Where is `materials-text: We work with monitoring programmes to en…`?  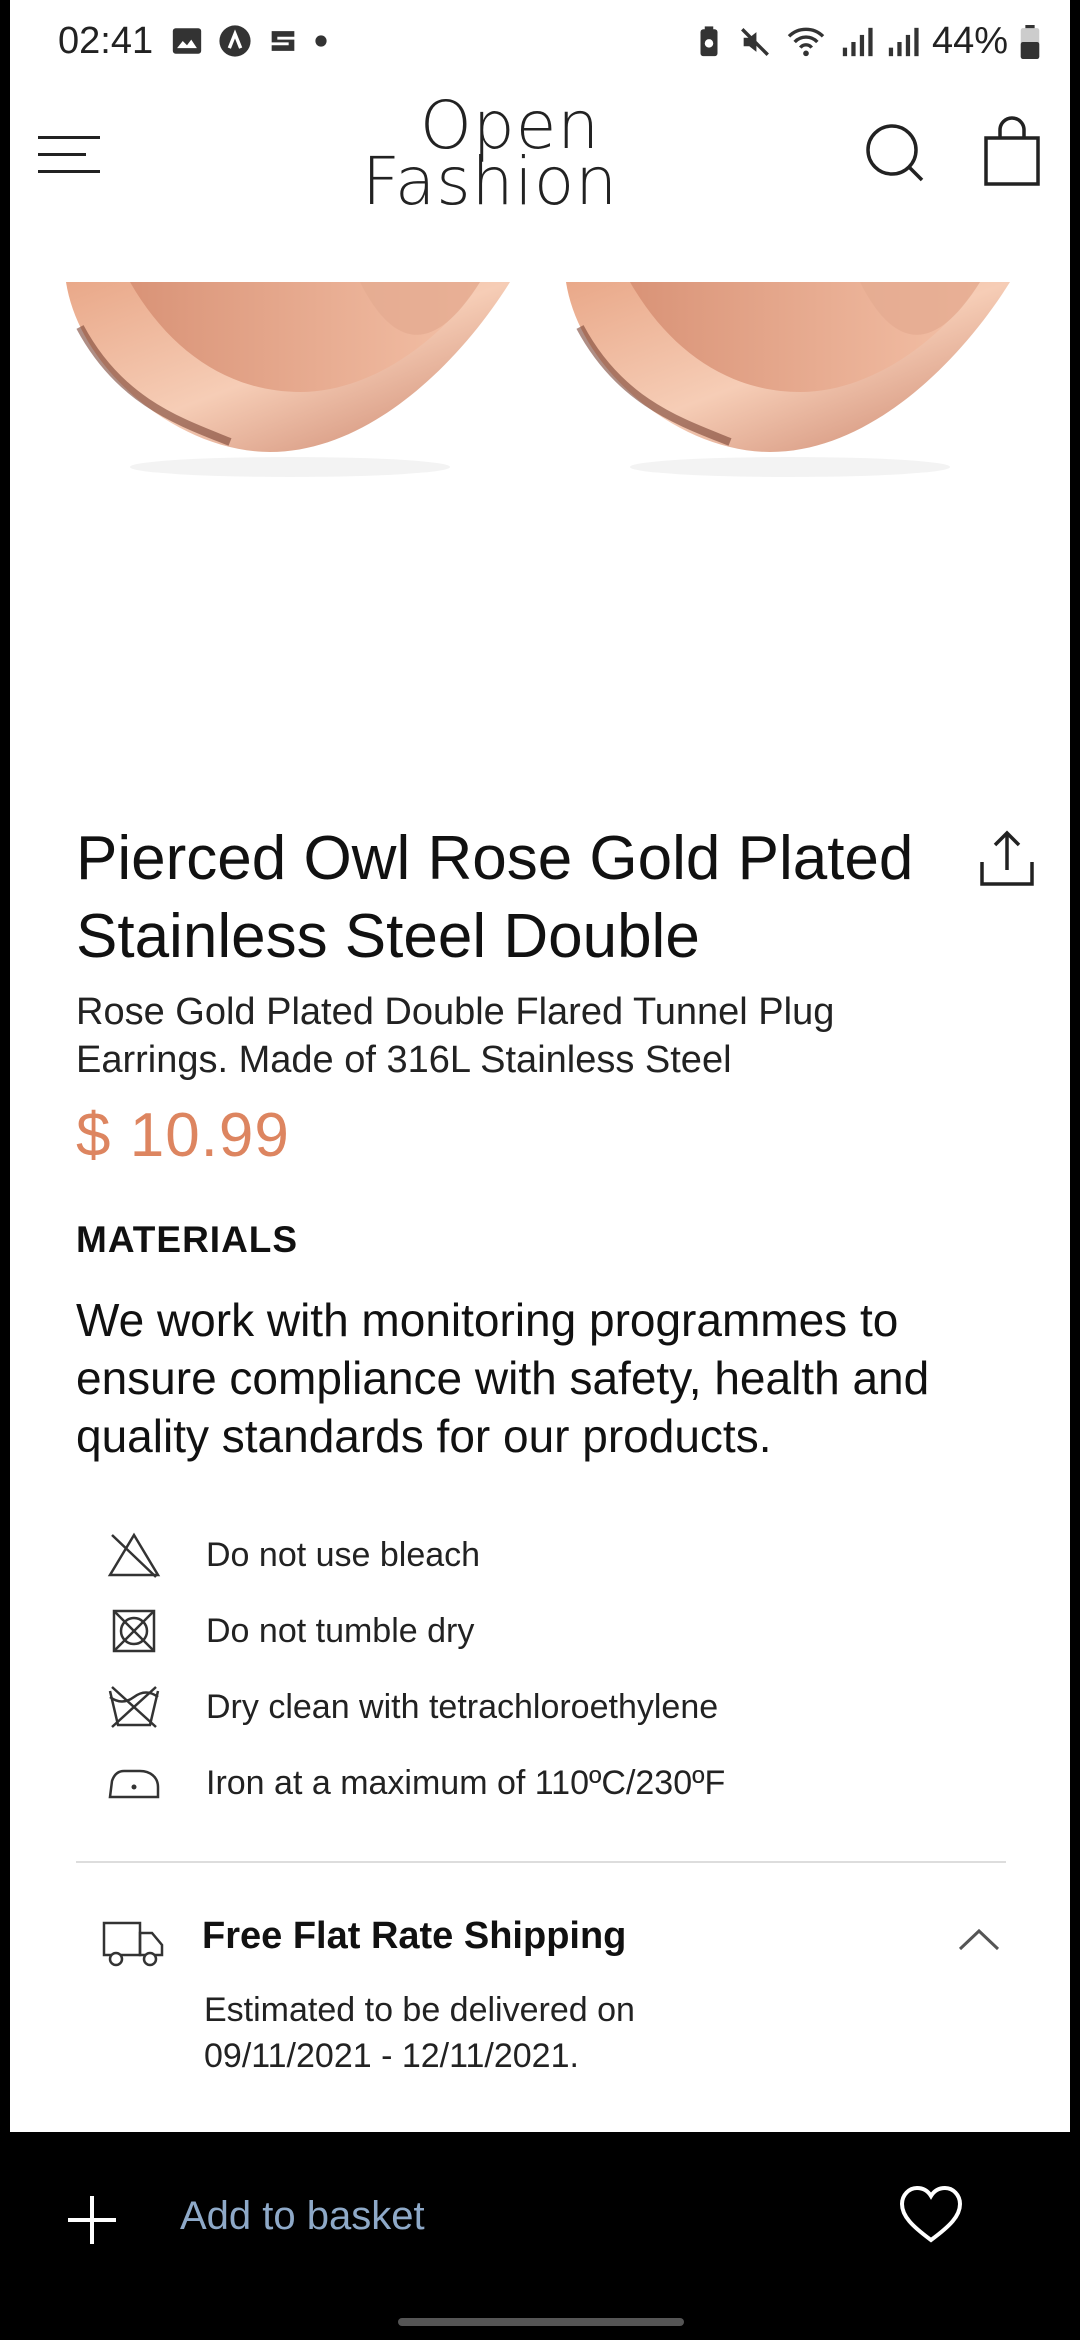 materials-text: We work with monitoring programmes to en… is located at coordinates (503, 1378).